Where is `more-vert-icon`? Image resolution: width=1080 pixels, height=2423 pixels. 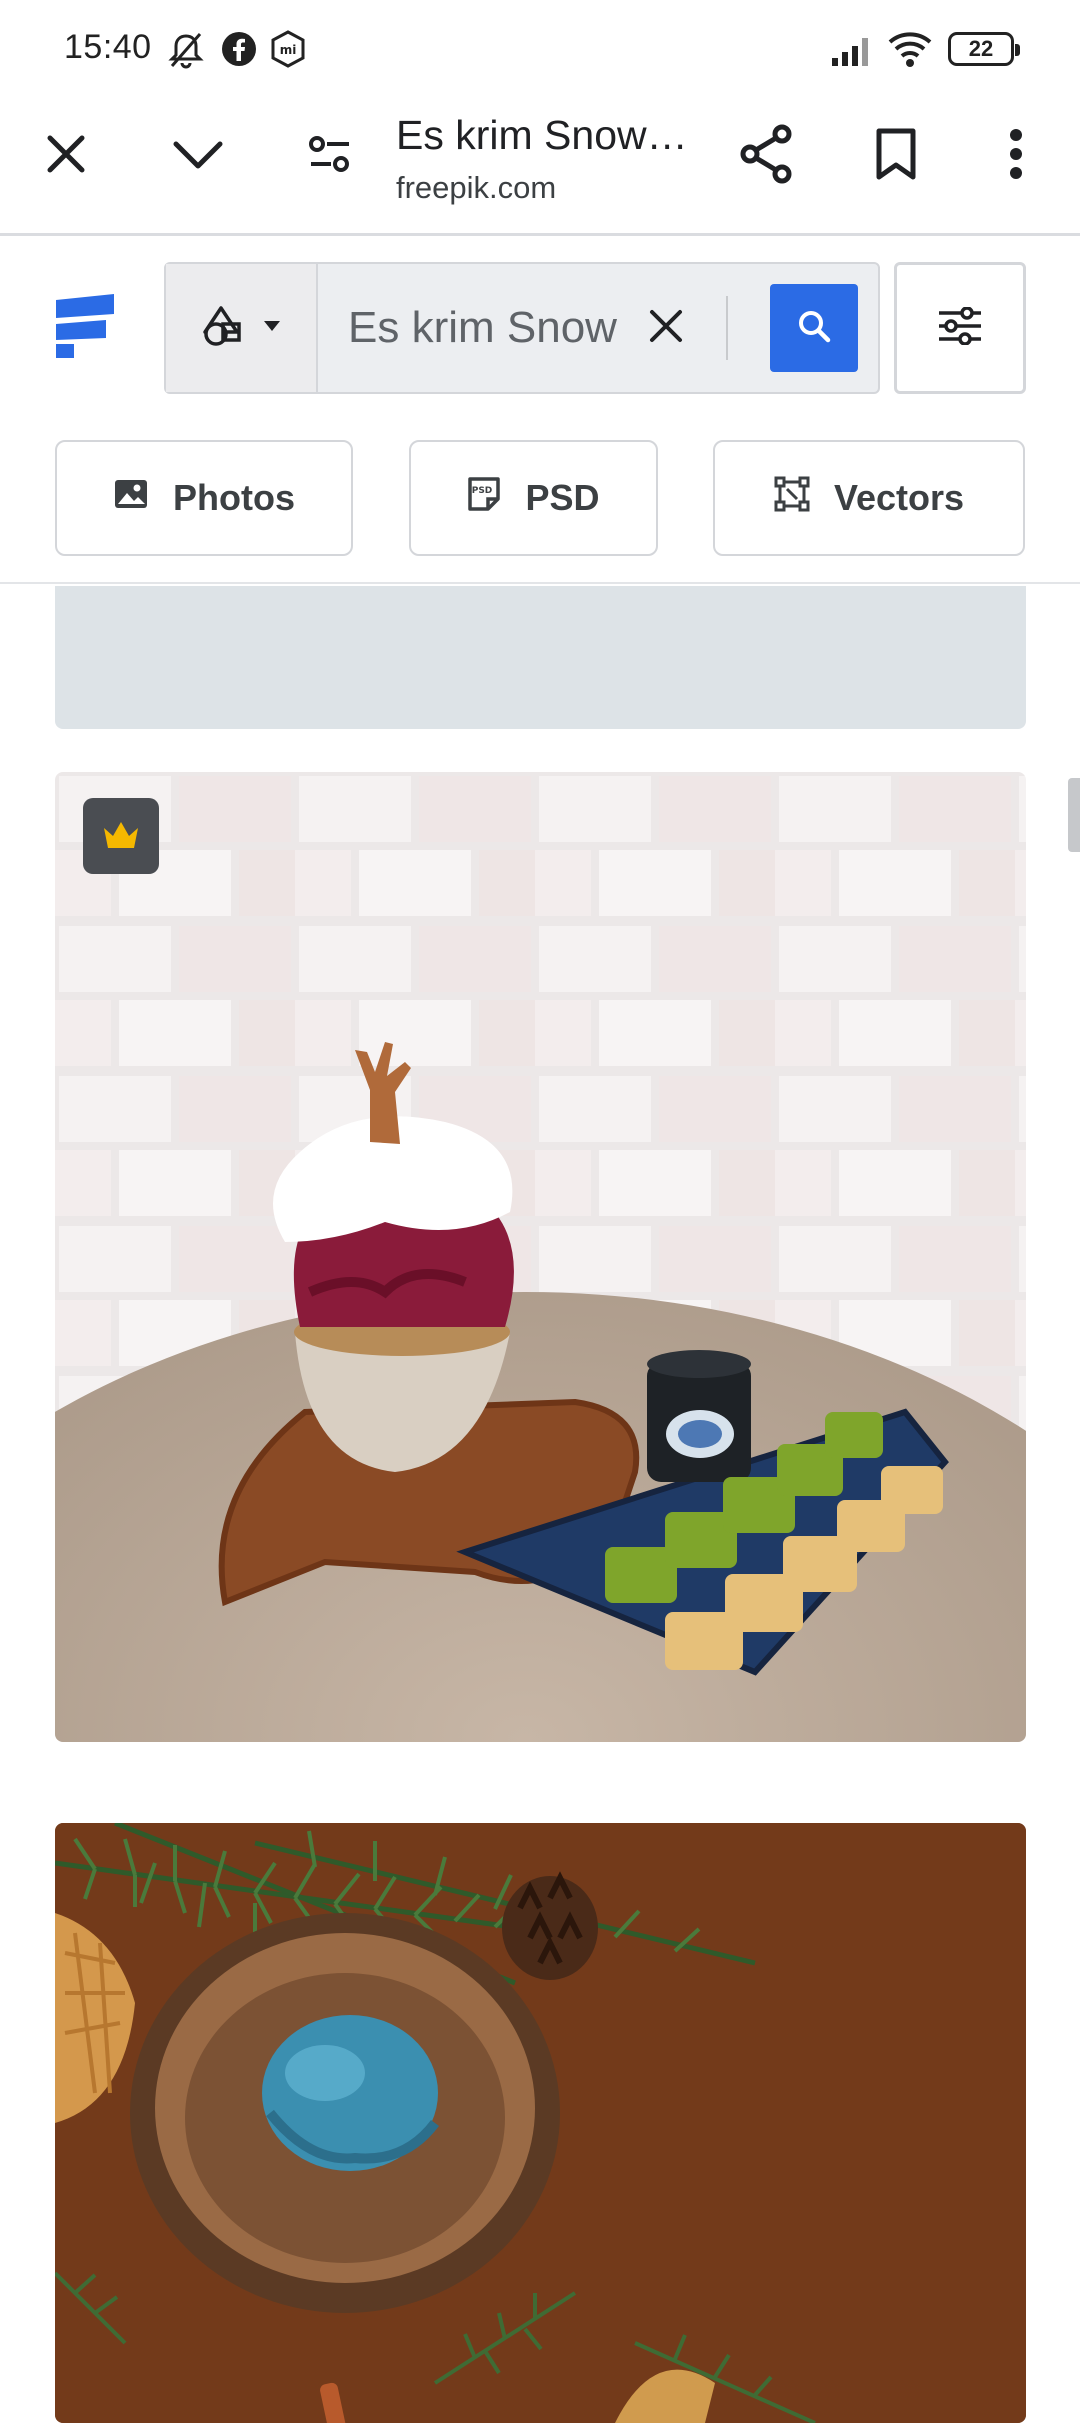
more-vert-icon is located at coordinates (1016, 156).